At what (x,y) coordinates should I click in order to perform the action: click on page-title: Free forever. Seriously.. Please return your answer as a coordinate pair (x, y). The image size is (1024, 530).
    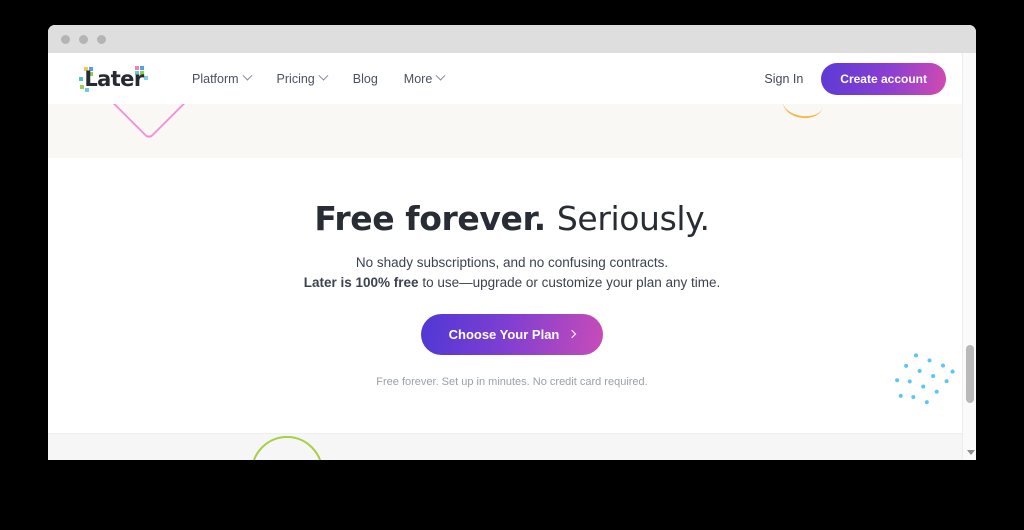
    Looking at the image, I should click on (512, 219).